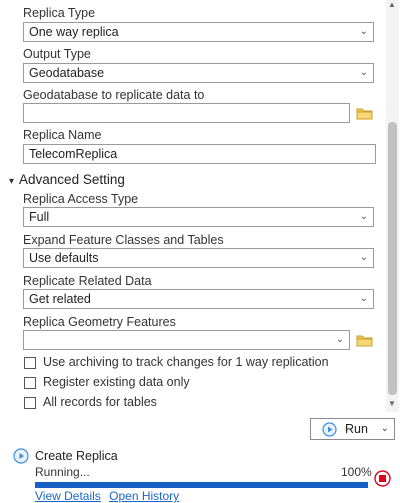 The image size is (400, 503). Describe the element at coordinates (30, 383) in the screenshot. I see `register-existing-checkbox` at that location.